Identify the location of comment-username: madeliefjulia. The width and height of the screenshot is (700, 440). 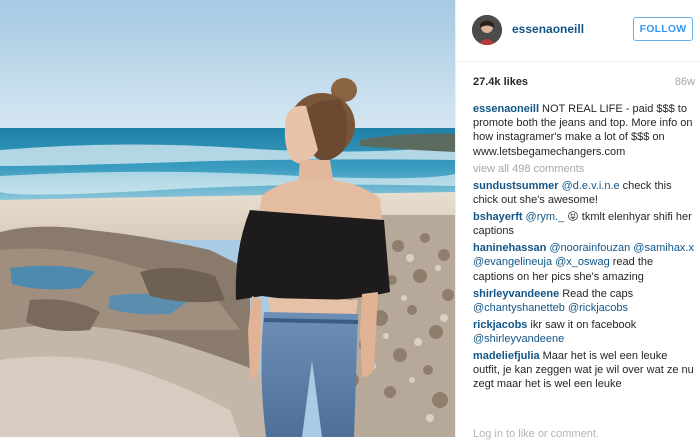
(506, 356).